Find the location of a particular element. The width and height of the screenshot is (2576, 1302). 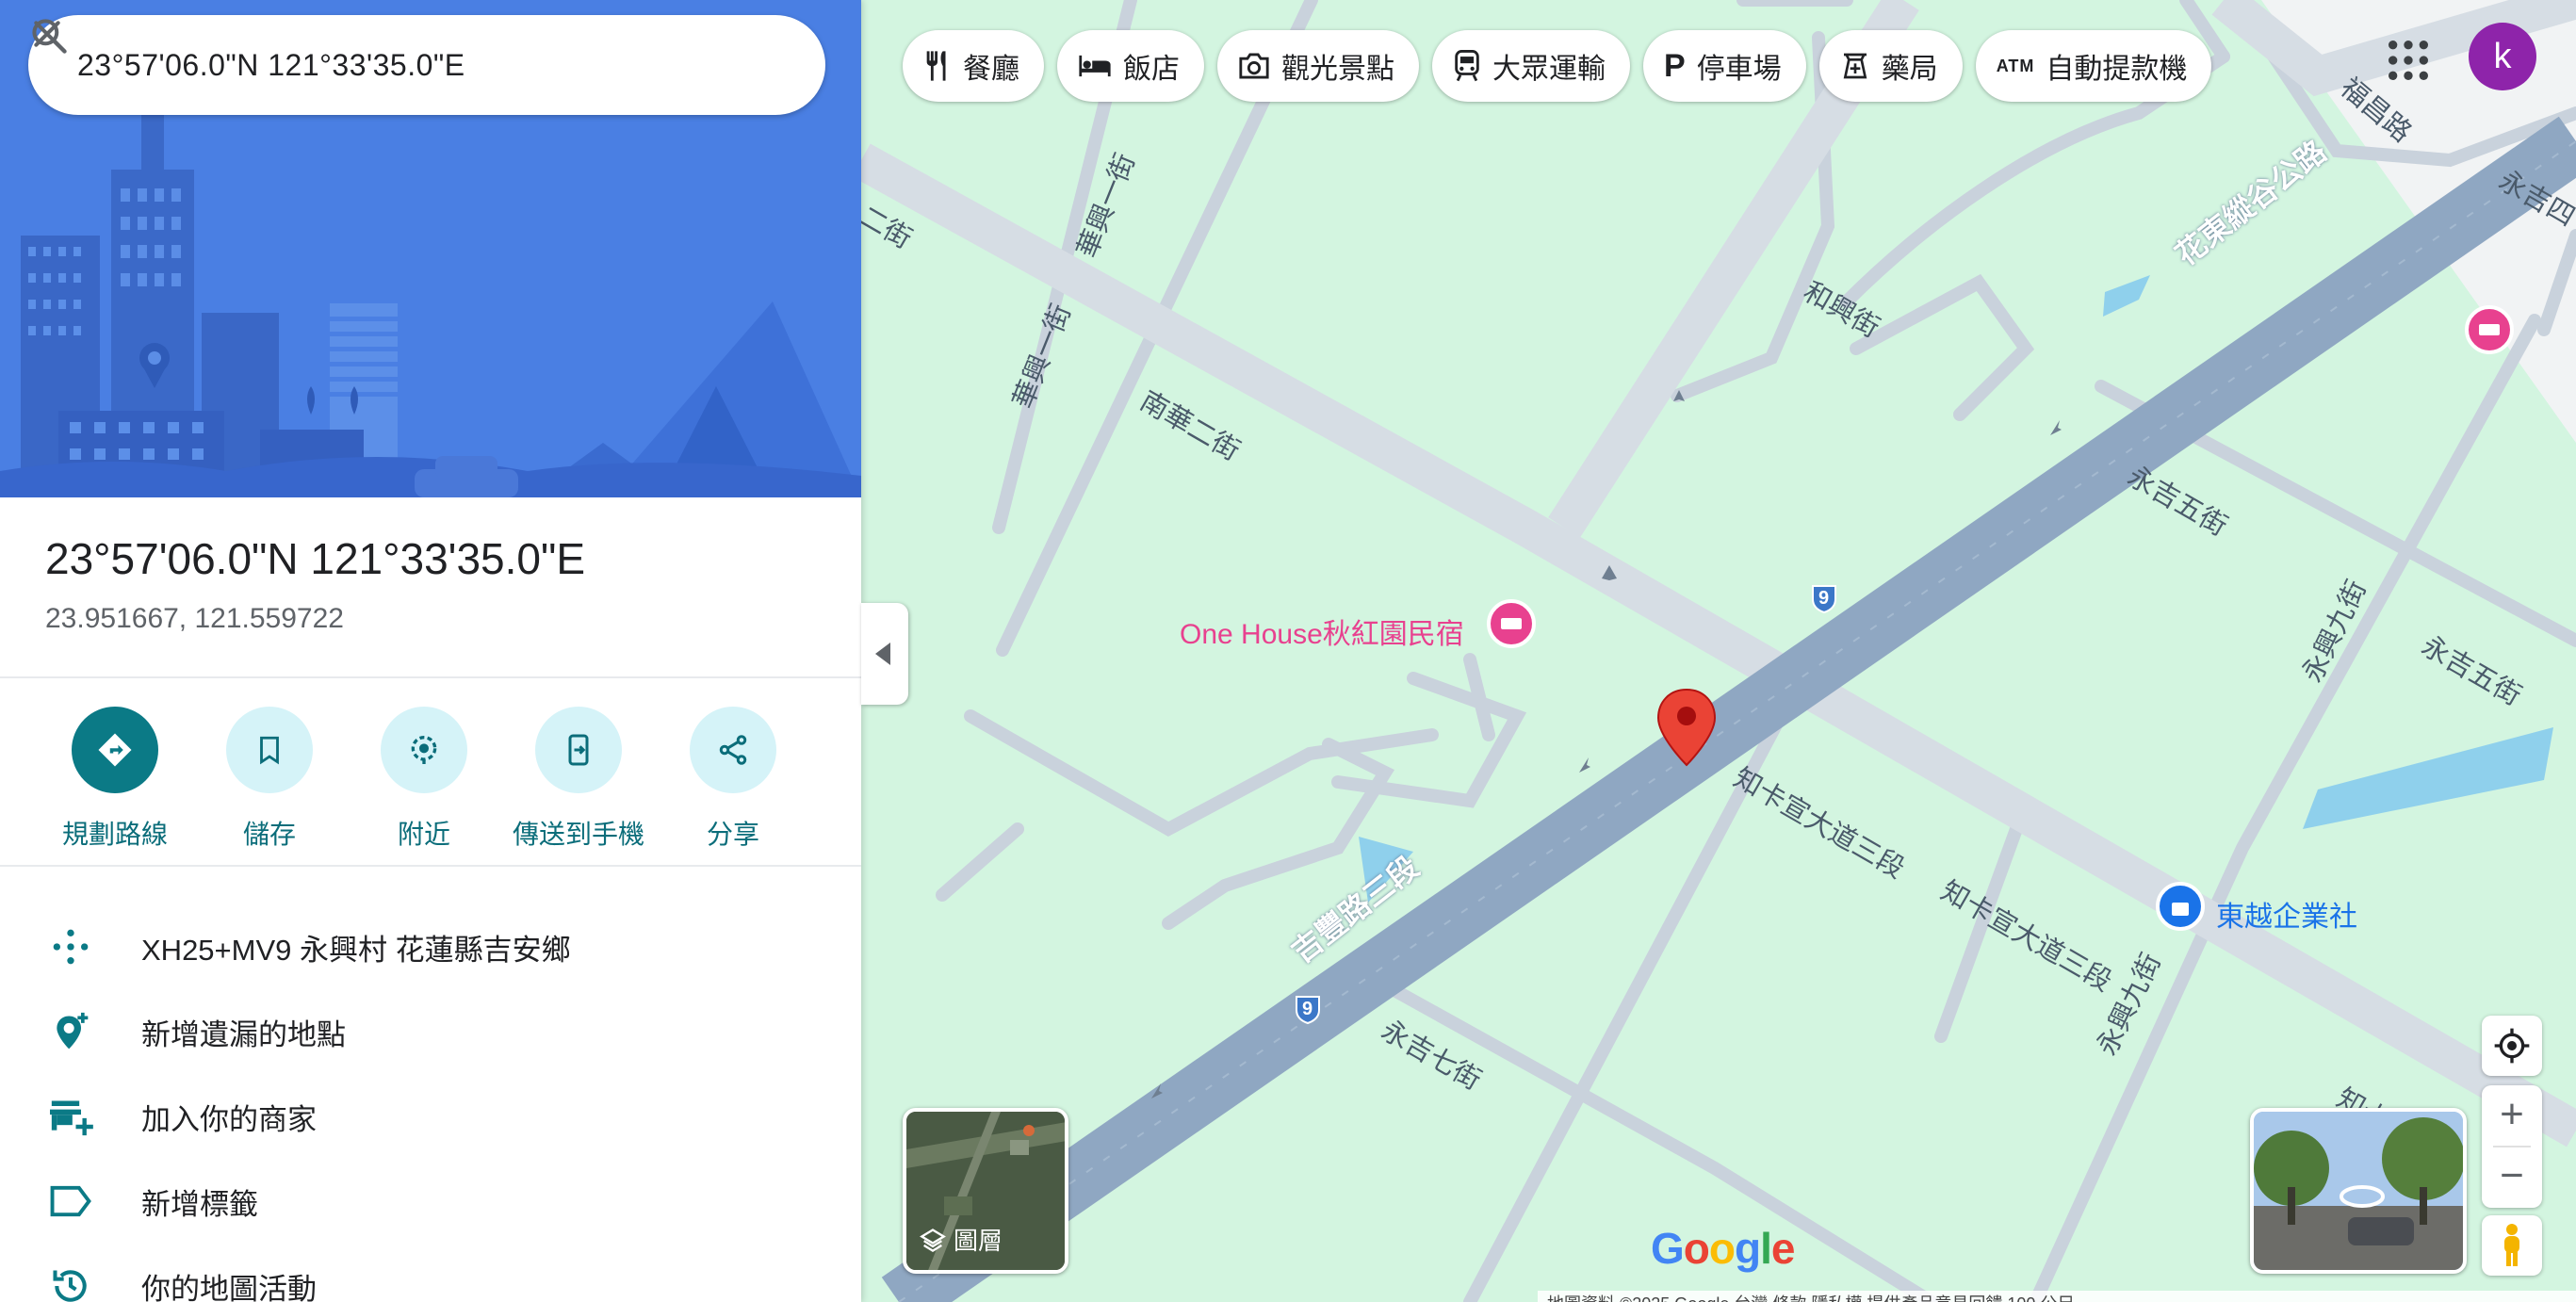

pegman-icon is located at coordinates (2511, 1245).